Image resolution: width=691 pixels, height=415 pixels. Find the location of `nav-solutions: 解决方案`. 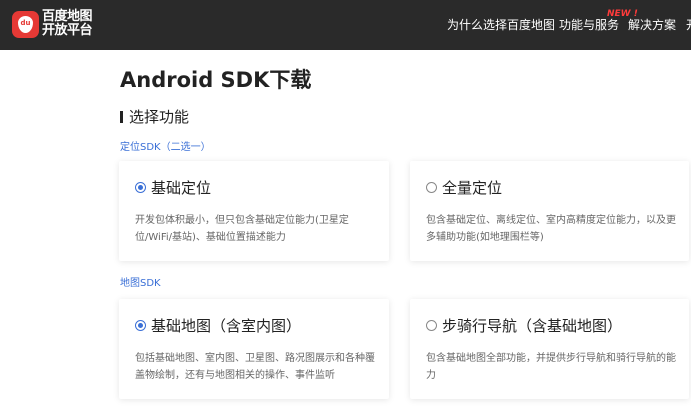

nav-solutions: 解决方案 is located at coordinates (652, 25).